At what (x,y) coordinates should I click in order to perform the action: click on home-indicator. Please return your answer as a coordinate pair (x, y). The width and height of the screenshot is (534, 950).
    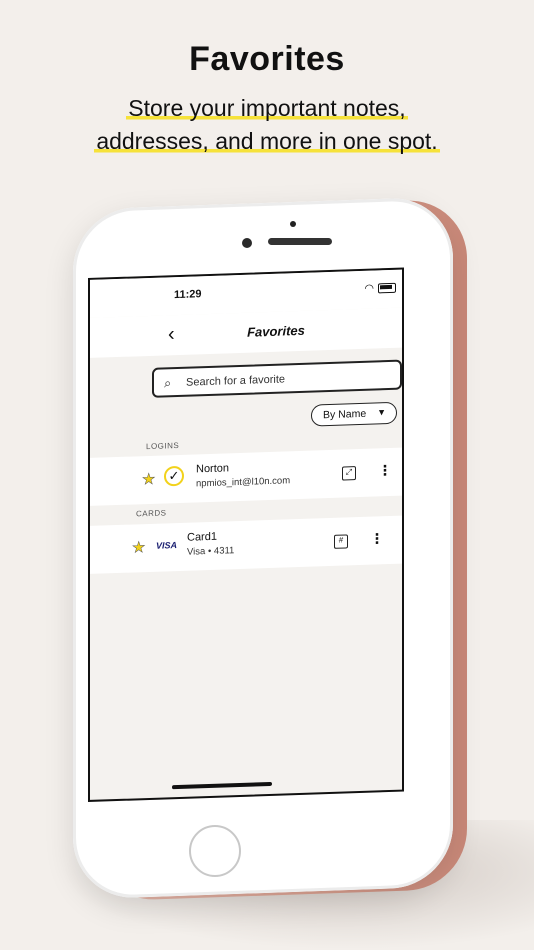
    Looking at the image, I should click on (222, 785).